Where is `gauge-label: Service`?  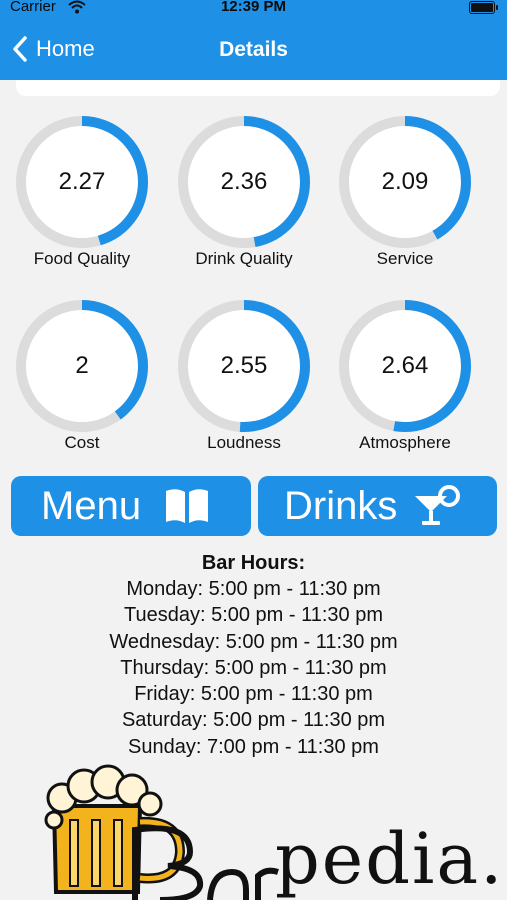
gauge-label: Service is located at coordinates (405, 258).